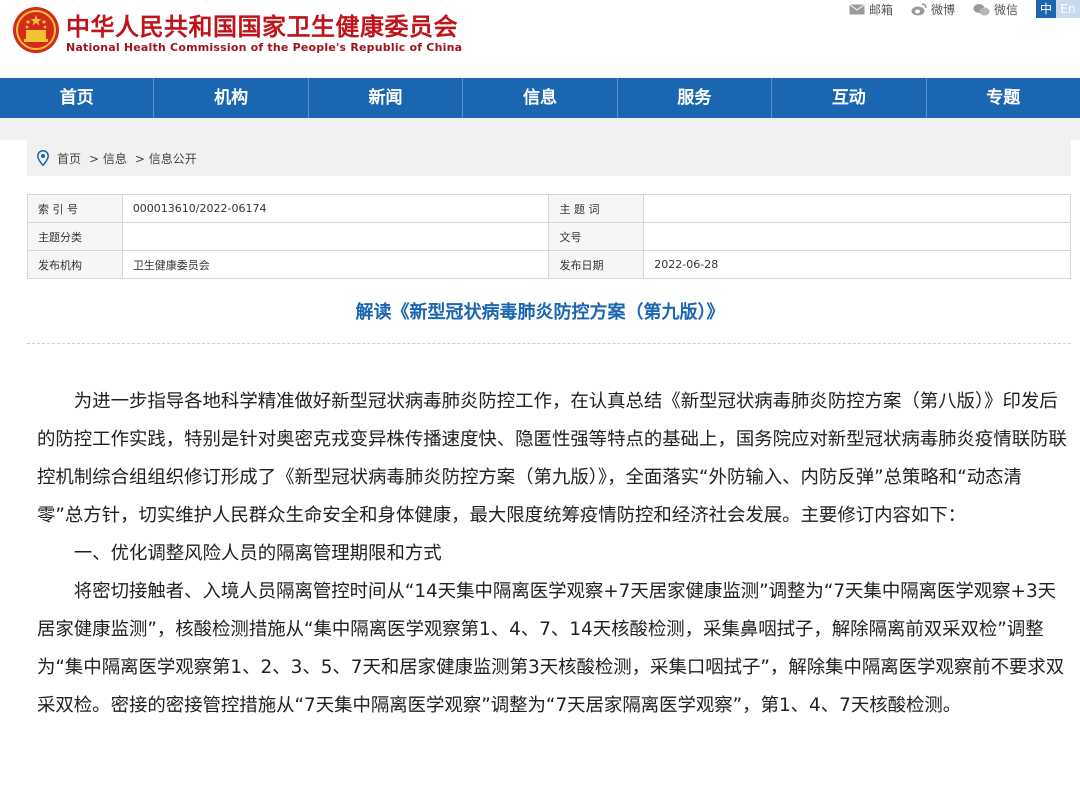  I want to click on weibo-link: 微博, so click(933, 9).